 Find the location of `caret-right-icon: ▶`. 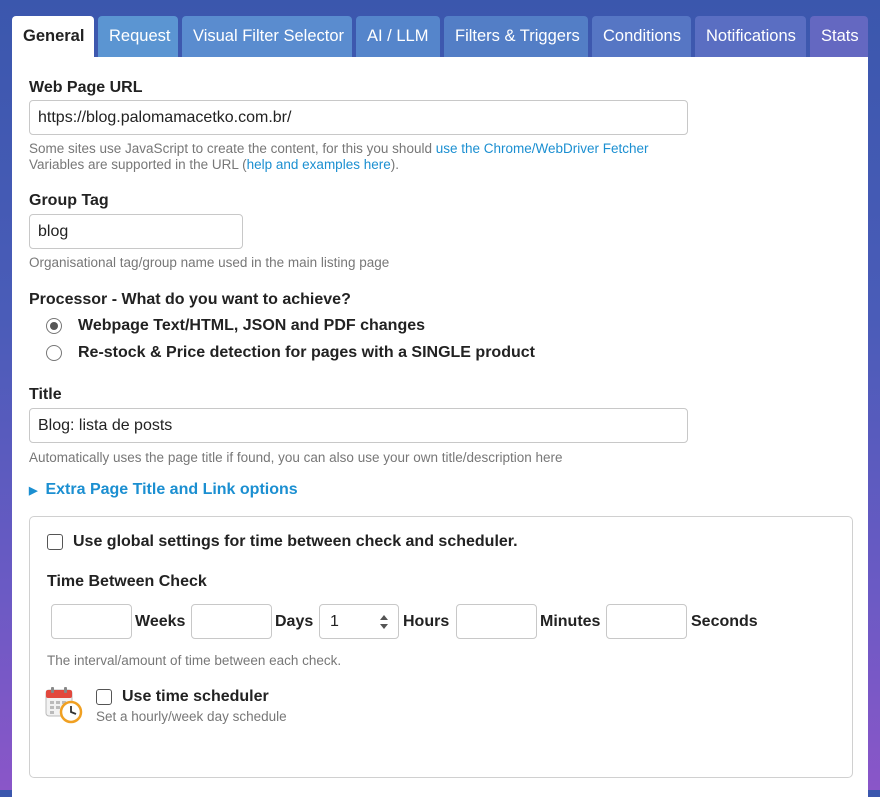

caret-right-icon: ▶ is located at coordinates (33, 490).